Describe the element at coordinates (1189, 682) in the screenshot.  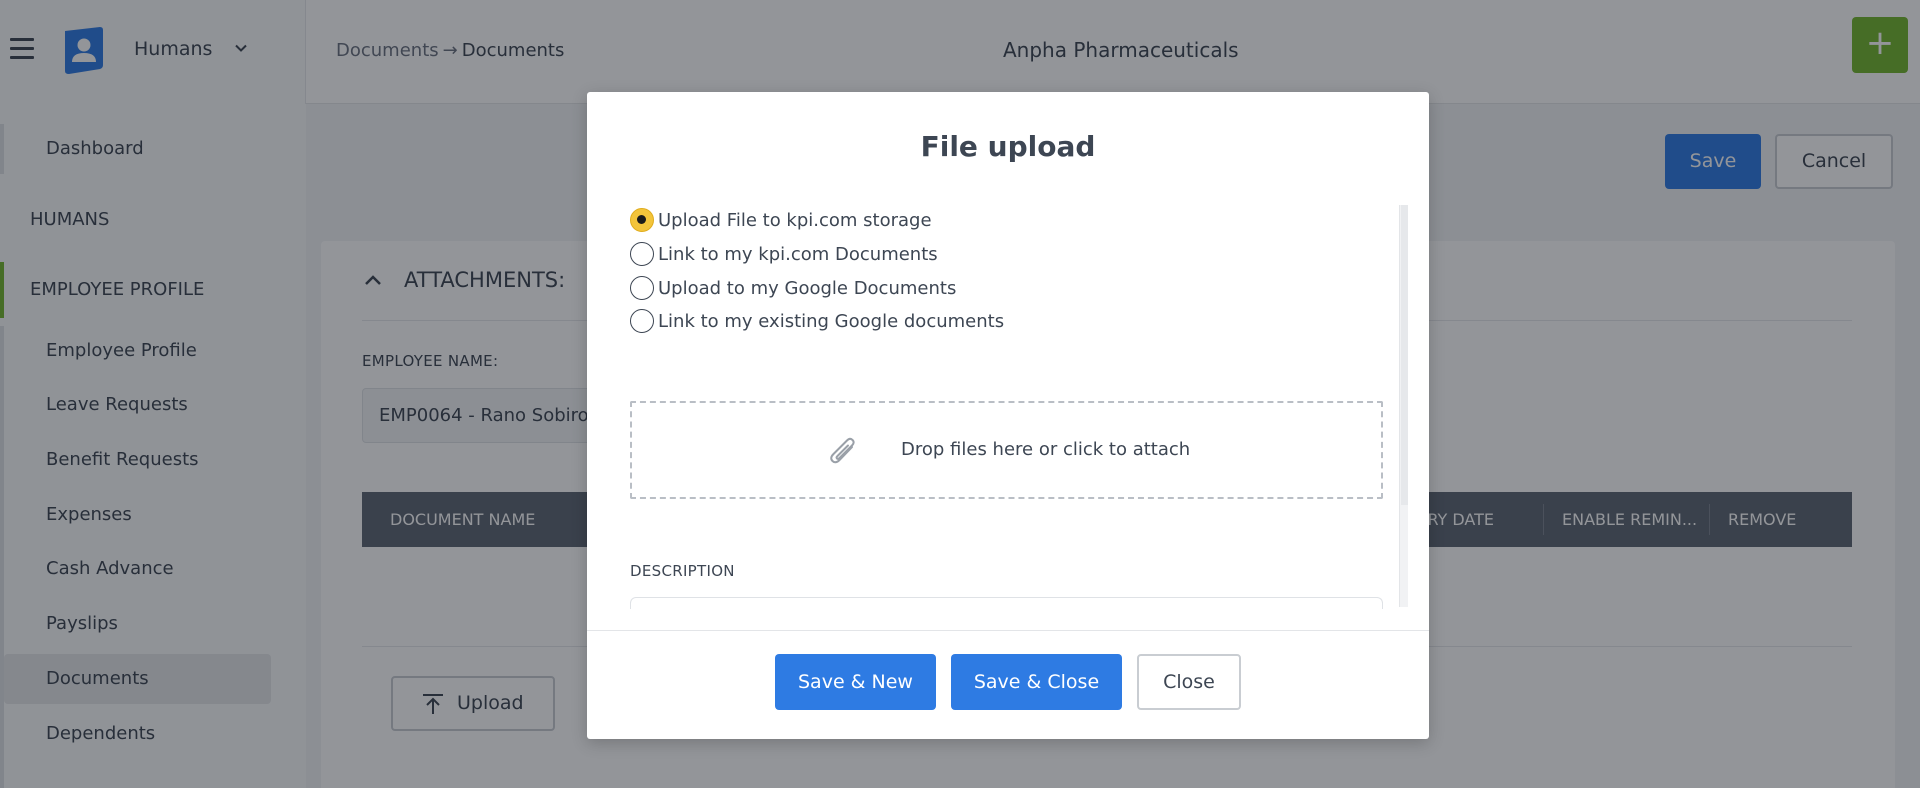
I see `close-button: Close` at that location.